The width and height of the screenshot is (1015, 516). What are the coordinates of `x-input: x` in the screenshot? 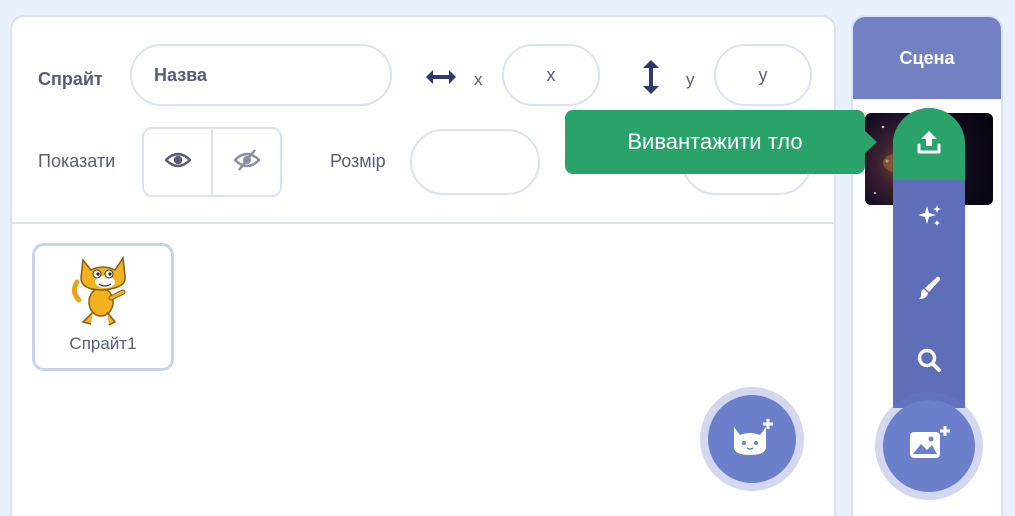 It's located at (551, 75).